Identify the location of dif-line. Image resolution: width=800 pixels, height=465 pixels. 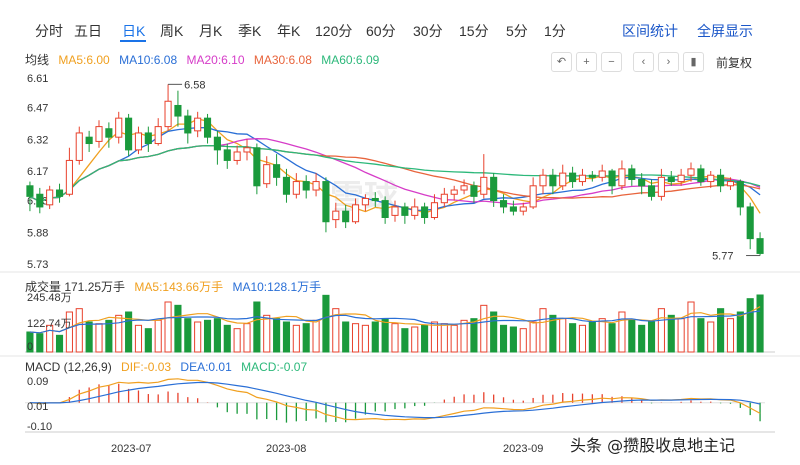
(395, 399).